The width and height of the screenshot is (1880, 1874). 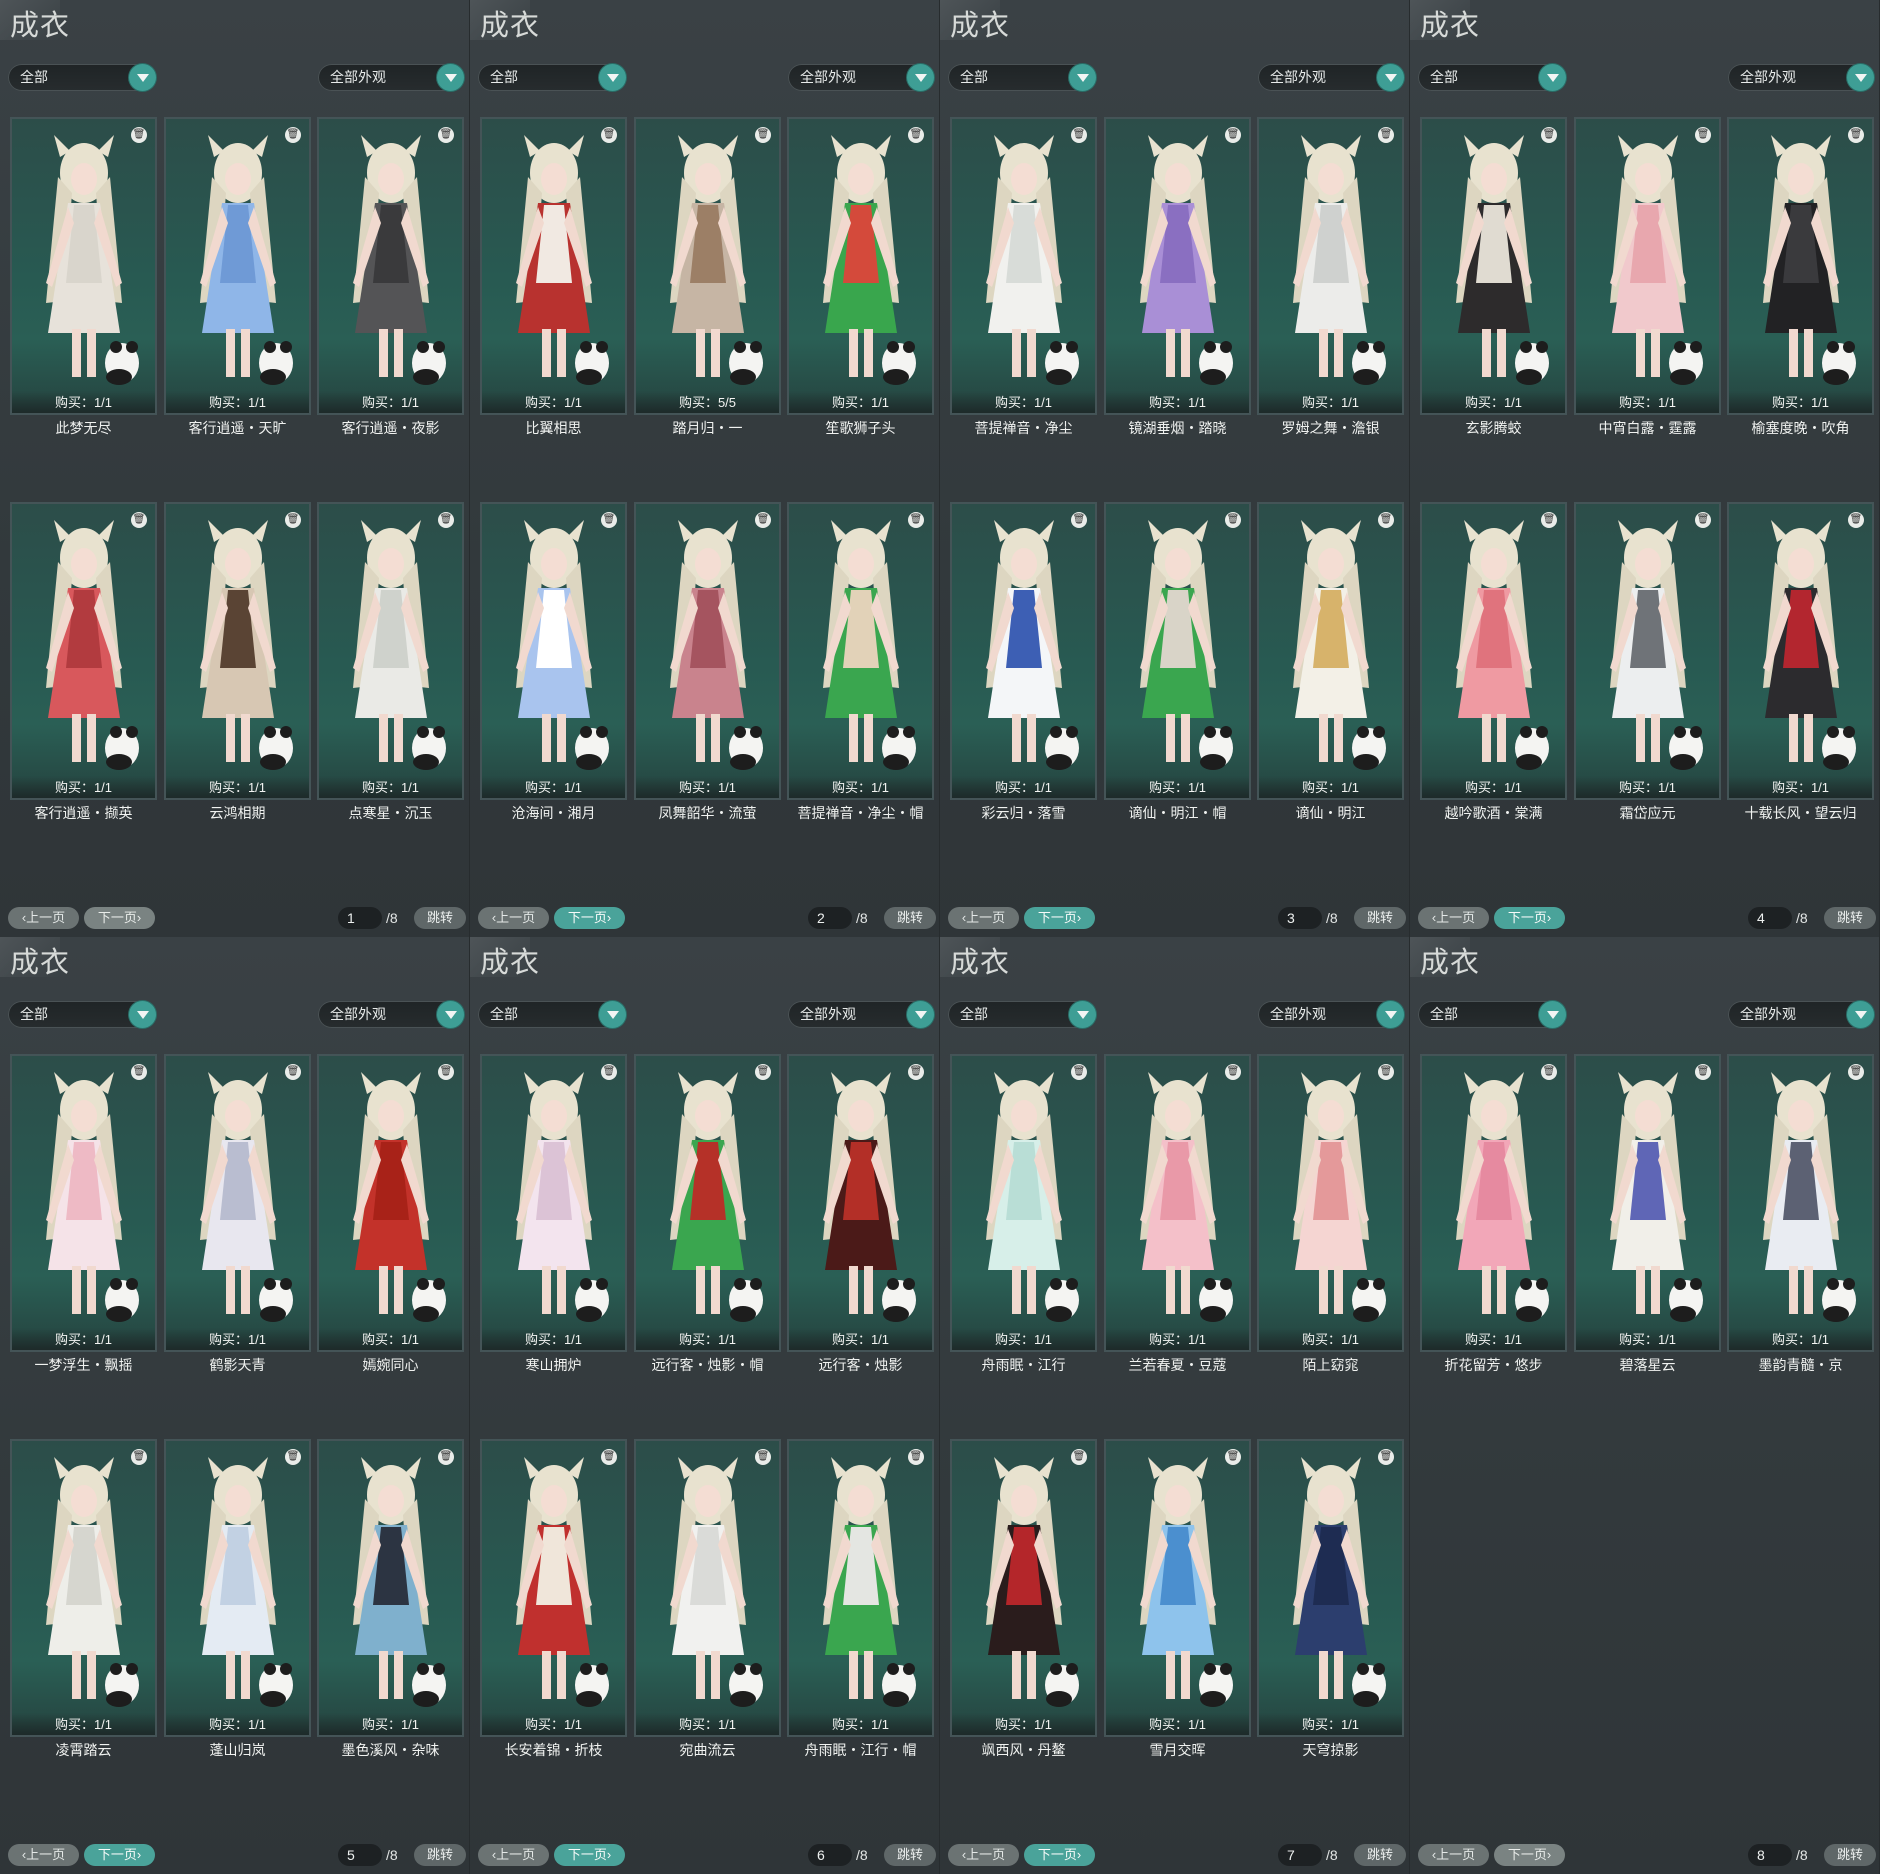 I want to click on page-number-input: 2, so click(x=830, y=918).